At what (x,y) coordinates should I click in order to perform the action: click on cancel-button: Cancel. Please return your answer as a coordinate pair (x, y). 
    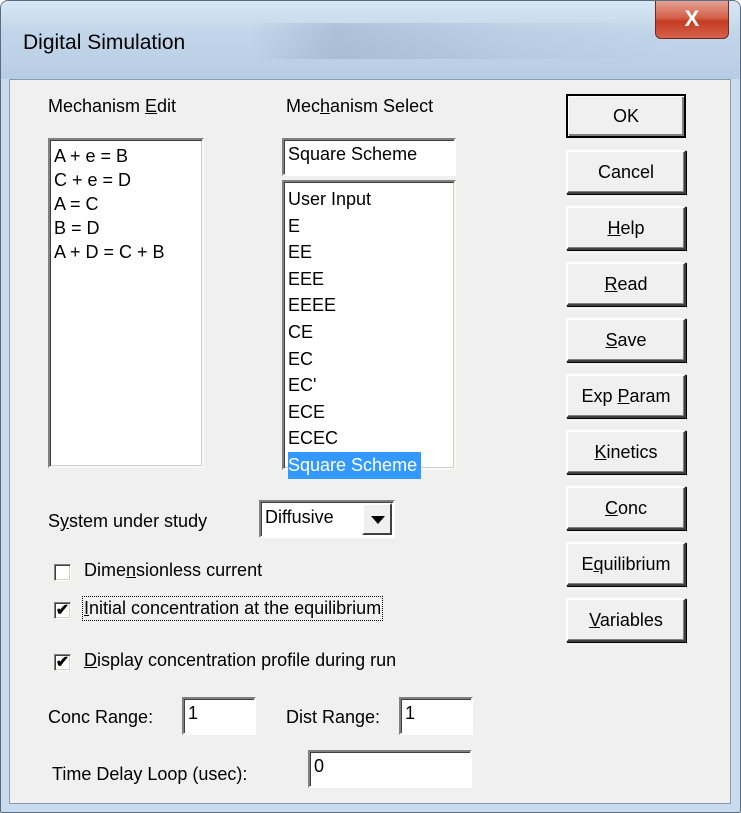
    Looking at the image, I should click on (626, 172).